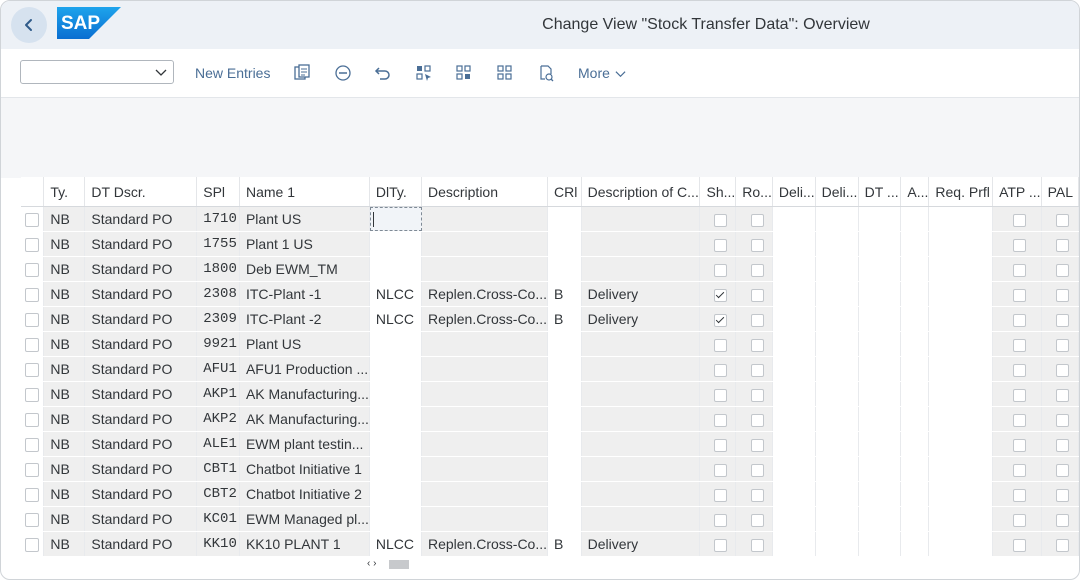 The width and height of the screenshot is (1080, 580). Describe the element at coordinates (550, 219) in the screenshot. I see `table-row: NB Standard PO 1710 Plant US` at that location.